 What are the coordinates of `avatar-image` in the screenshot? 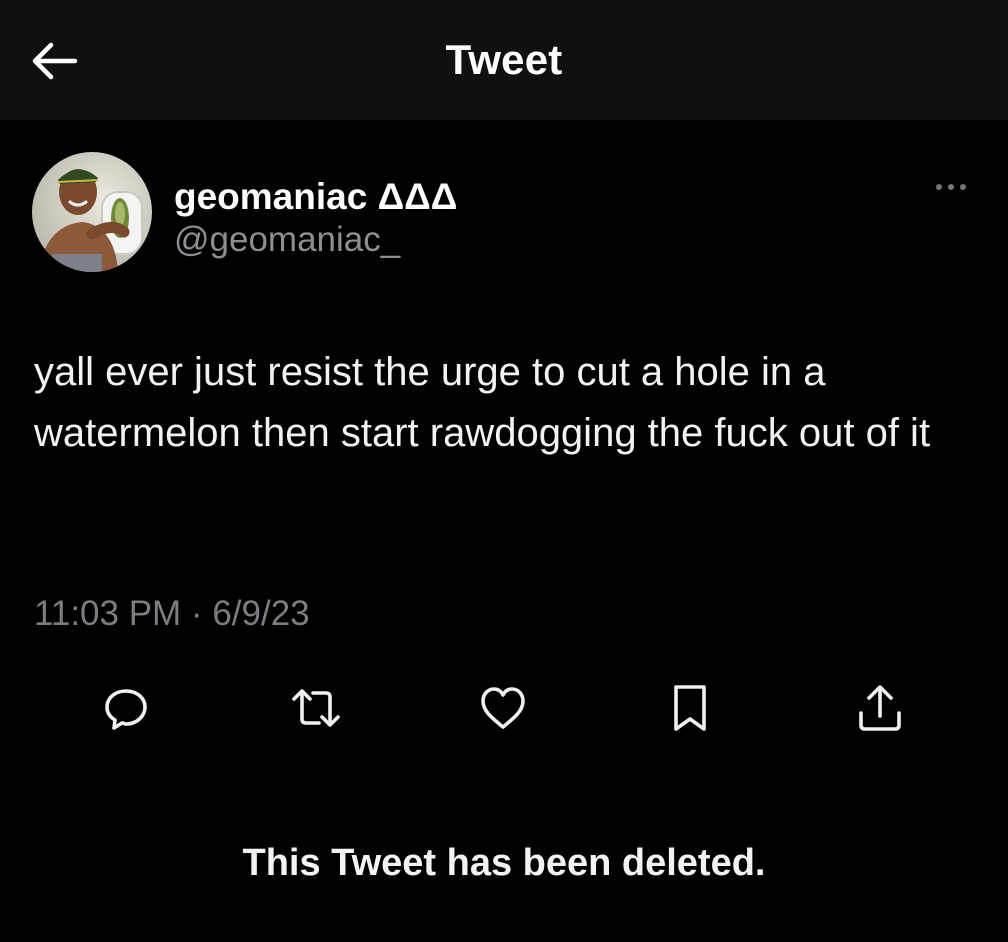 It's located at (92, 212).